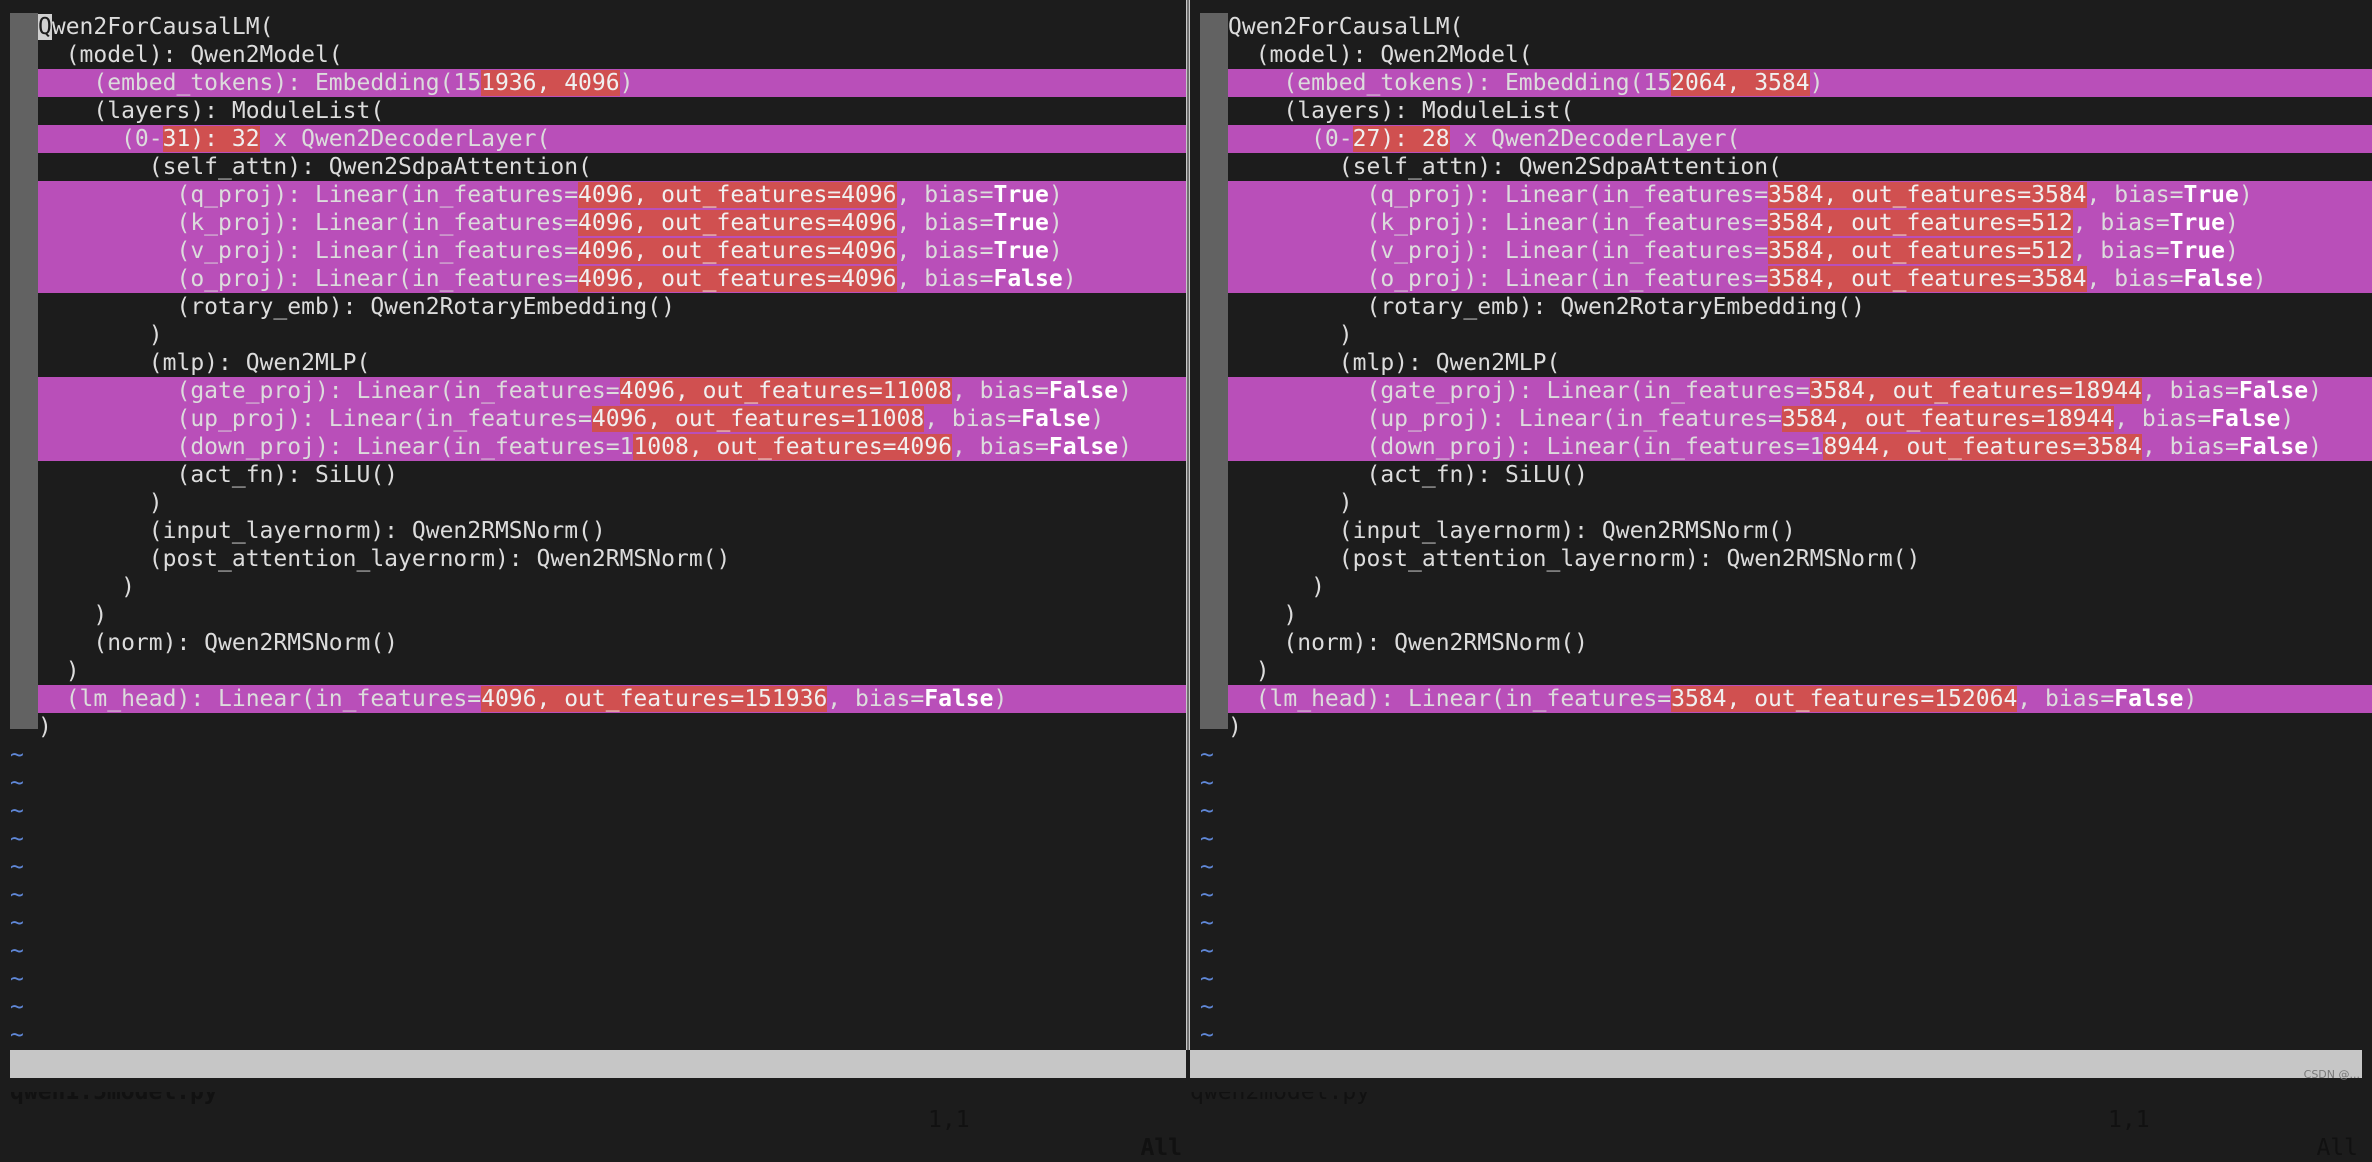  I want to click on diff-changed-line: (0-27): 28 x Qwen2DecoderLayer(, so click(1800, 139).